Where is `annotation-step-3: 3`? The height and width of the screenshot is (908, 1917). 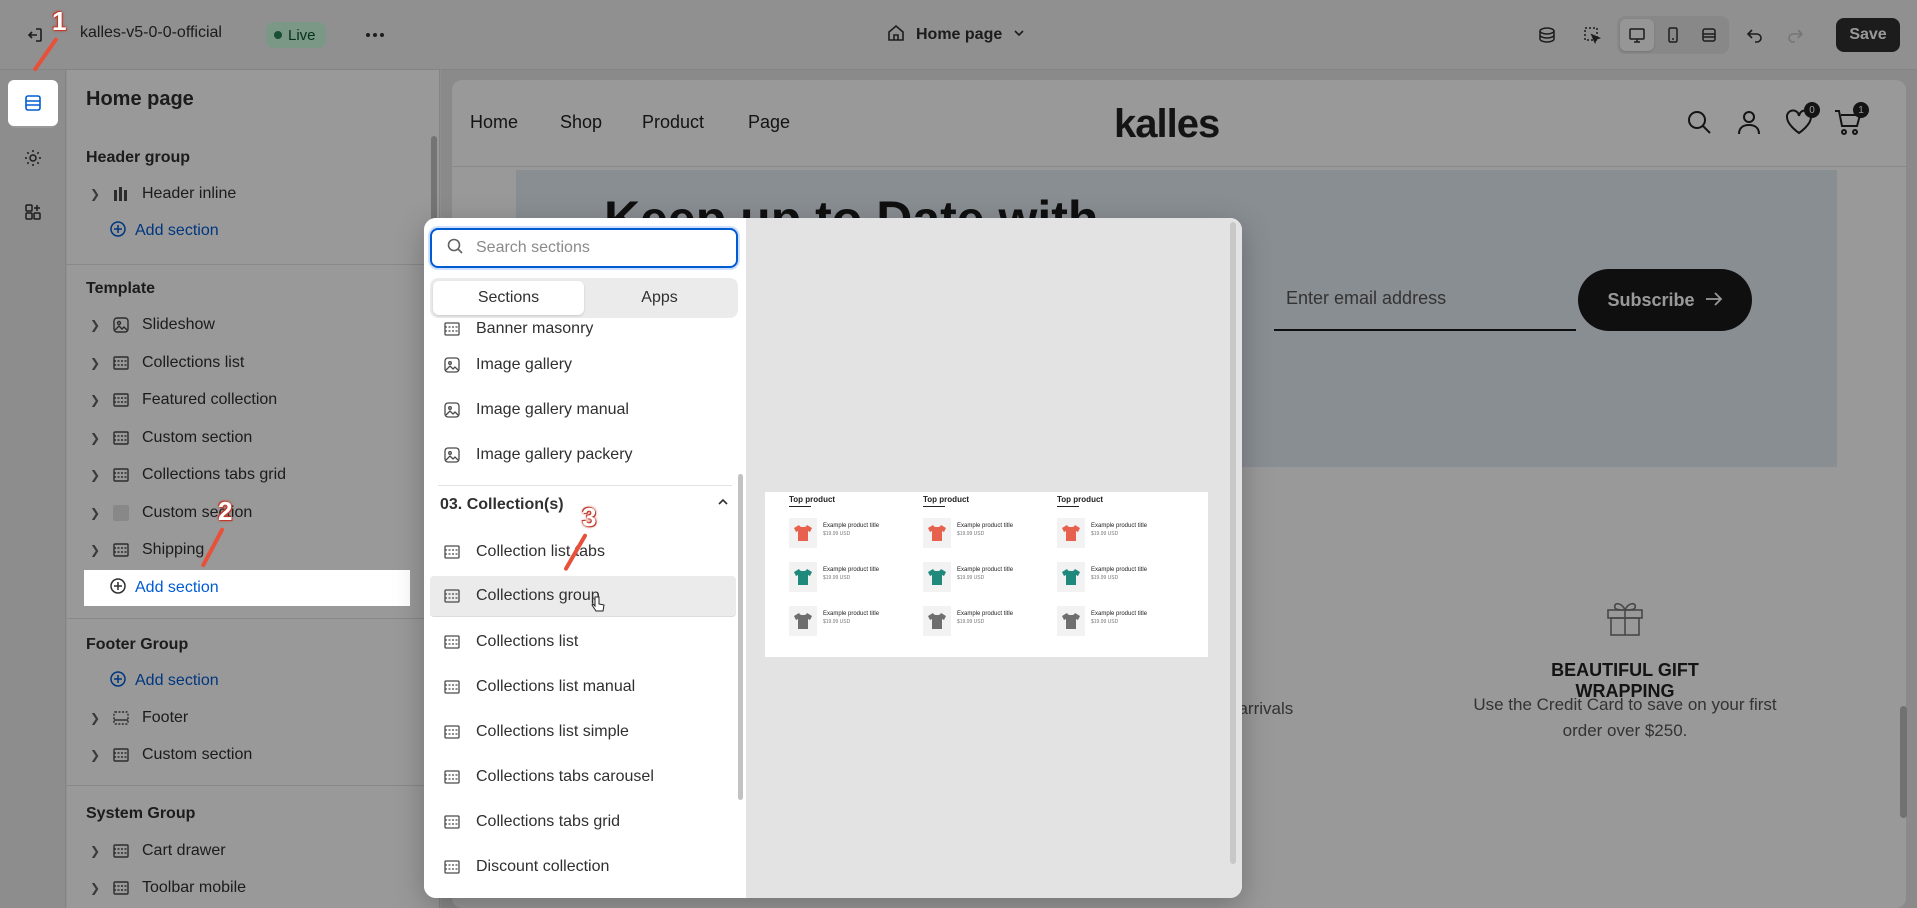
annotation-step-3: 3 is located at coordinates (589, 517).